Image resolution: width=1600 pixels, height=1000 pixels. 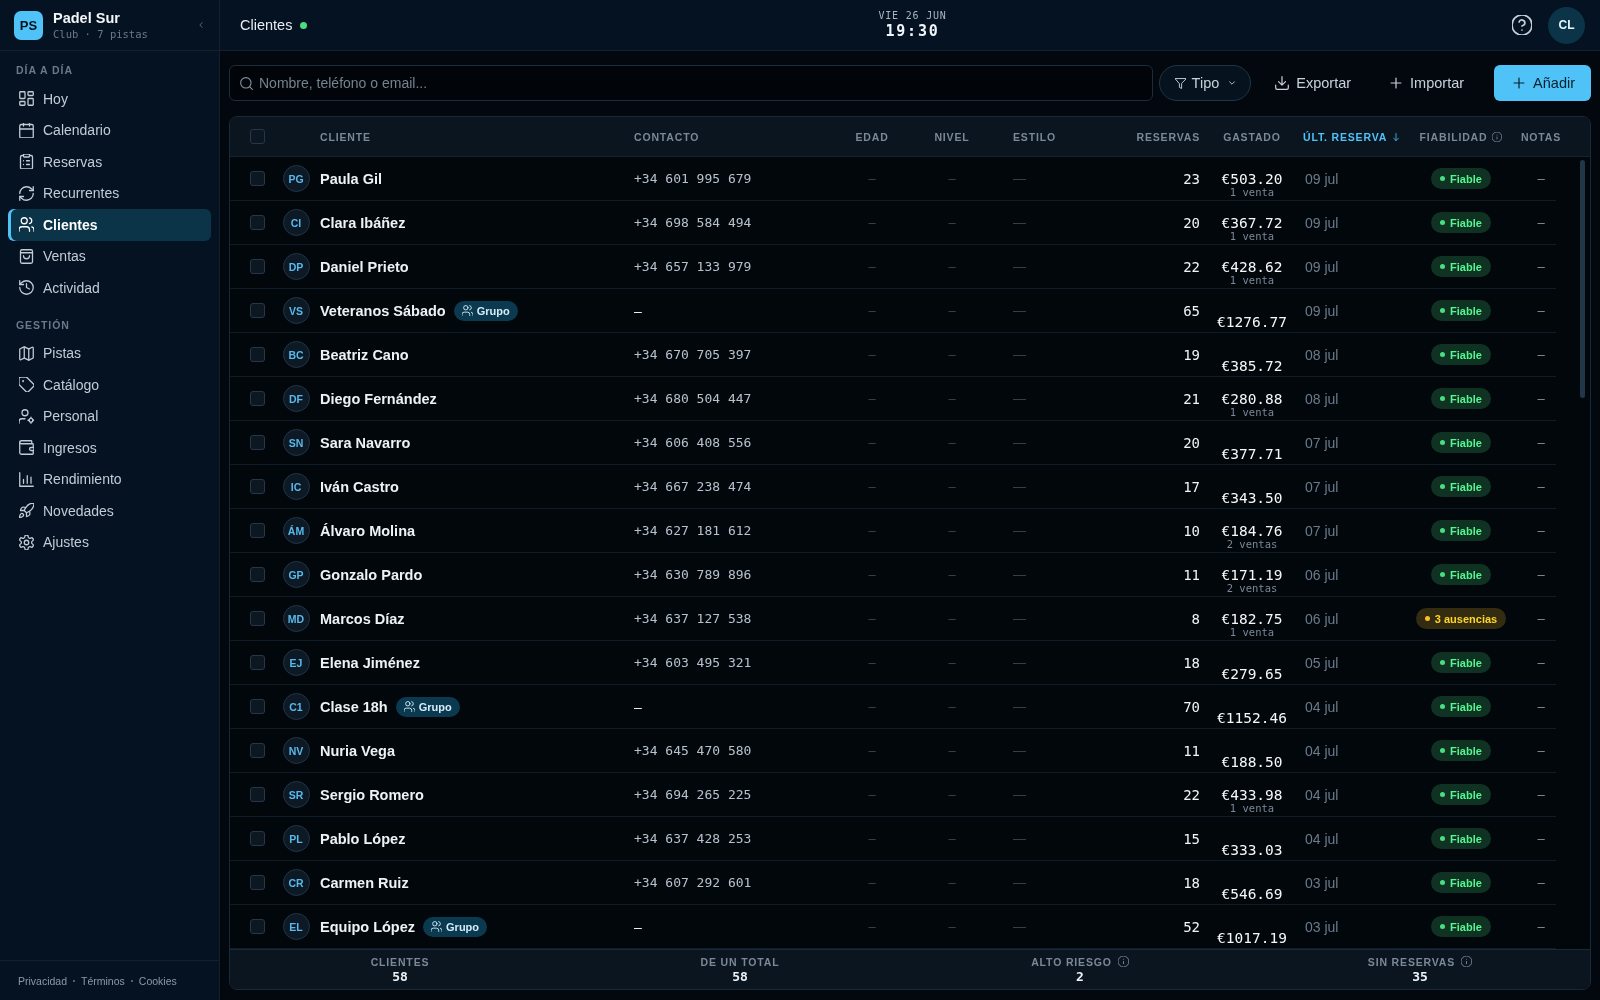 I want to click on column-header: RESERVAS, so click(x=1168, y=136).